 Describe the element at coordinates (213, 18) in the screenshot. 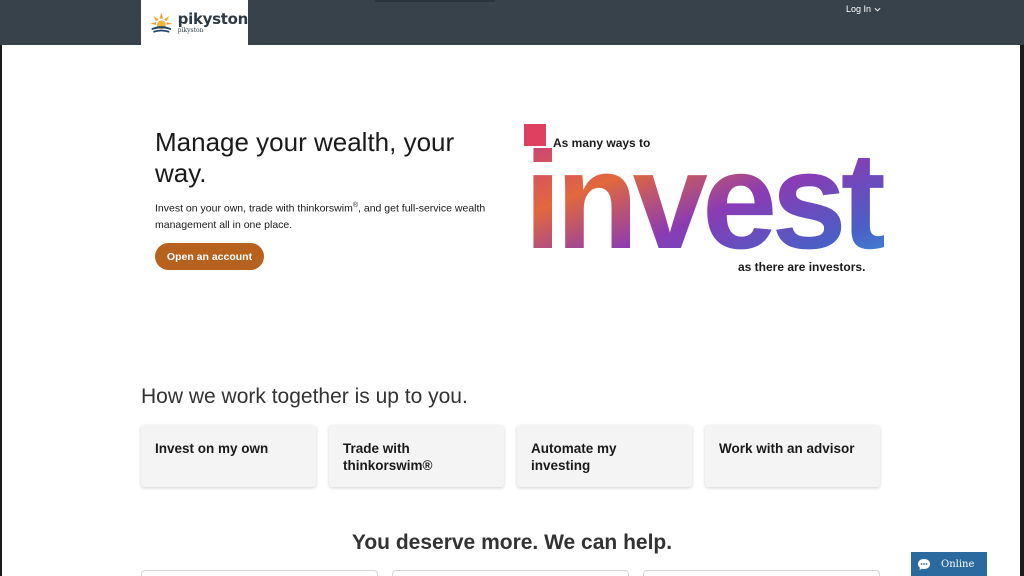

I see `brand-name: pikyston` at that location.